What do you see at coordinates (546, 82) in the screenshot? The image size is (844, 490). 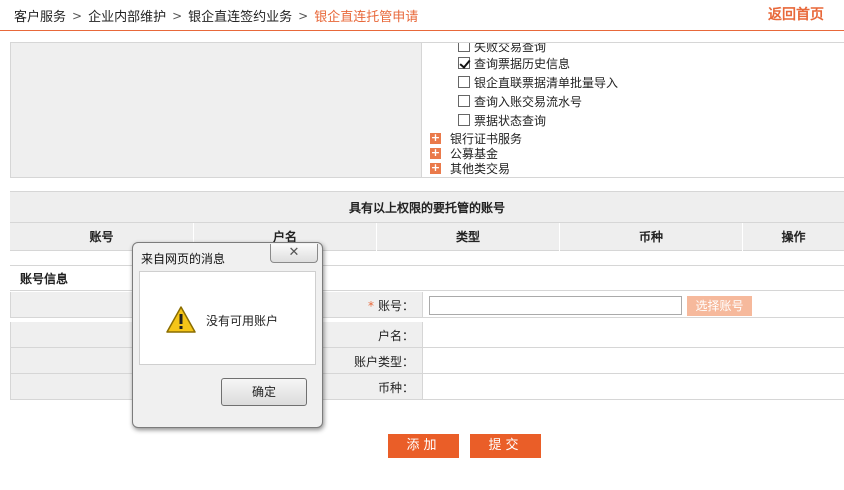 I see `permission-label: 银企直联票据清单批量导入` at bounding box center [546, 82].